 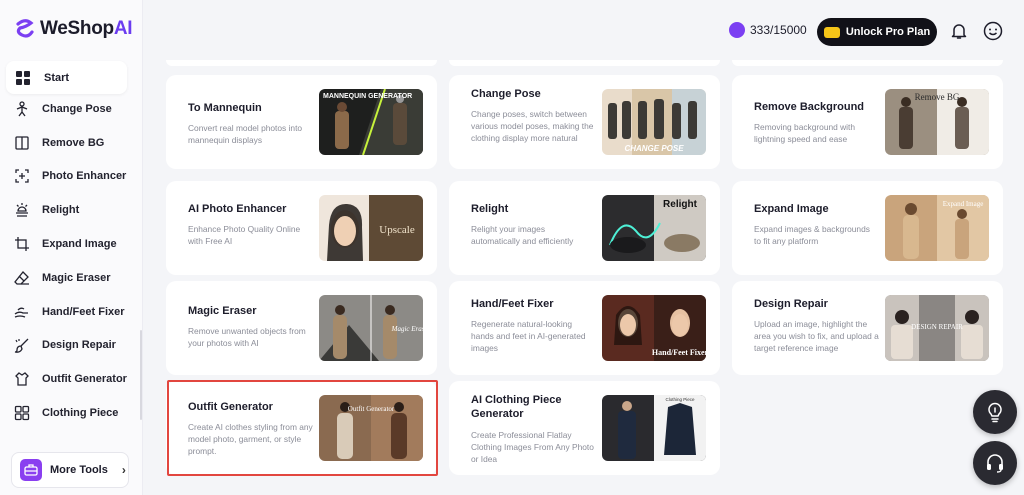 What do you see at coordinates (680, 399) in the screenshot?
I see `thumb-caption: Clothing Piece` at bounding box center [680, 399].